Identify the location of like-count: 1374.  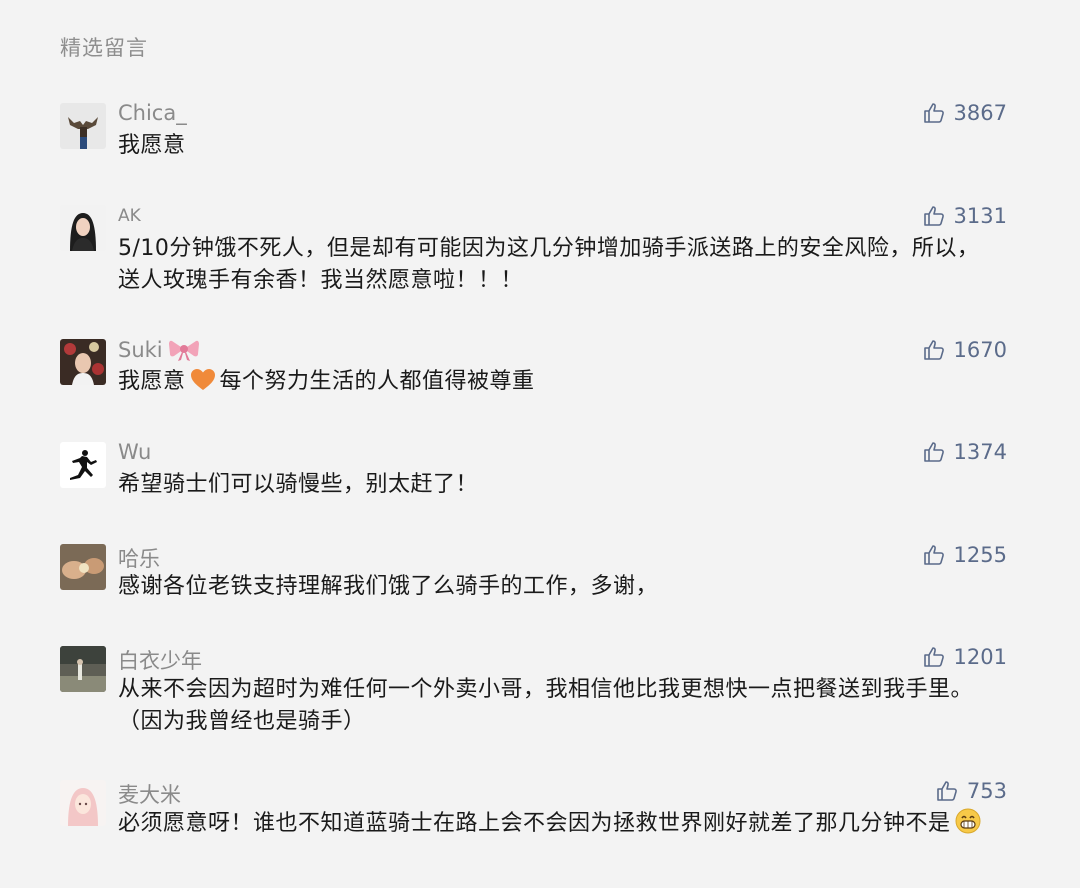
(980, 452).